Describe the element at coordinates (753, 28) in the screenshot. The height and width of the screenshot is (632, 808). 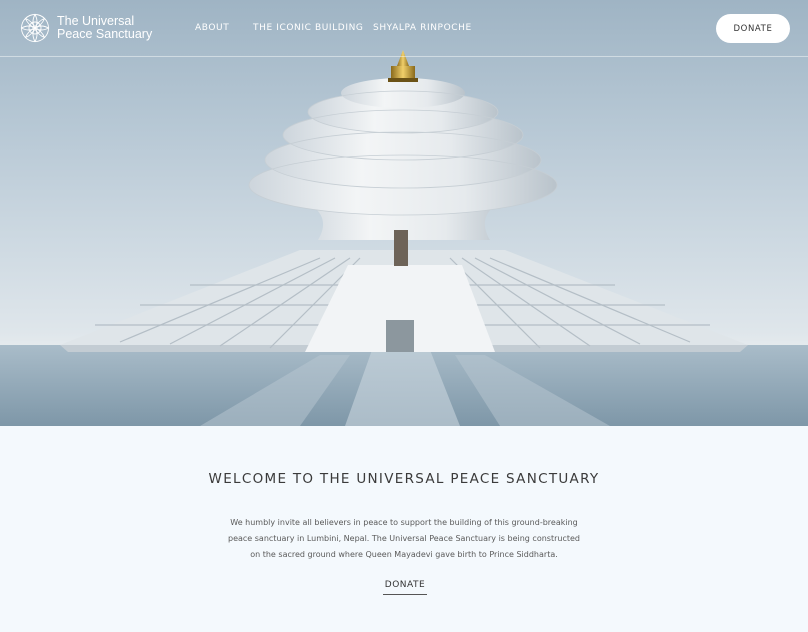
I see `header-donate-button: DONATE` at that location.